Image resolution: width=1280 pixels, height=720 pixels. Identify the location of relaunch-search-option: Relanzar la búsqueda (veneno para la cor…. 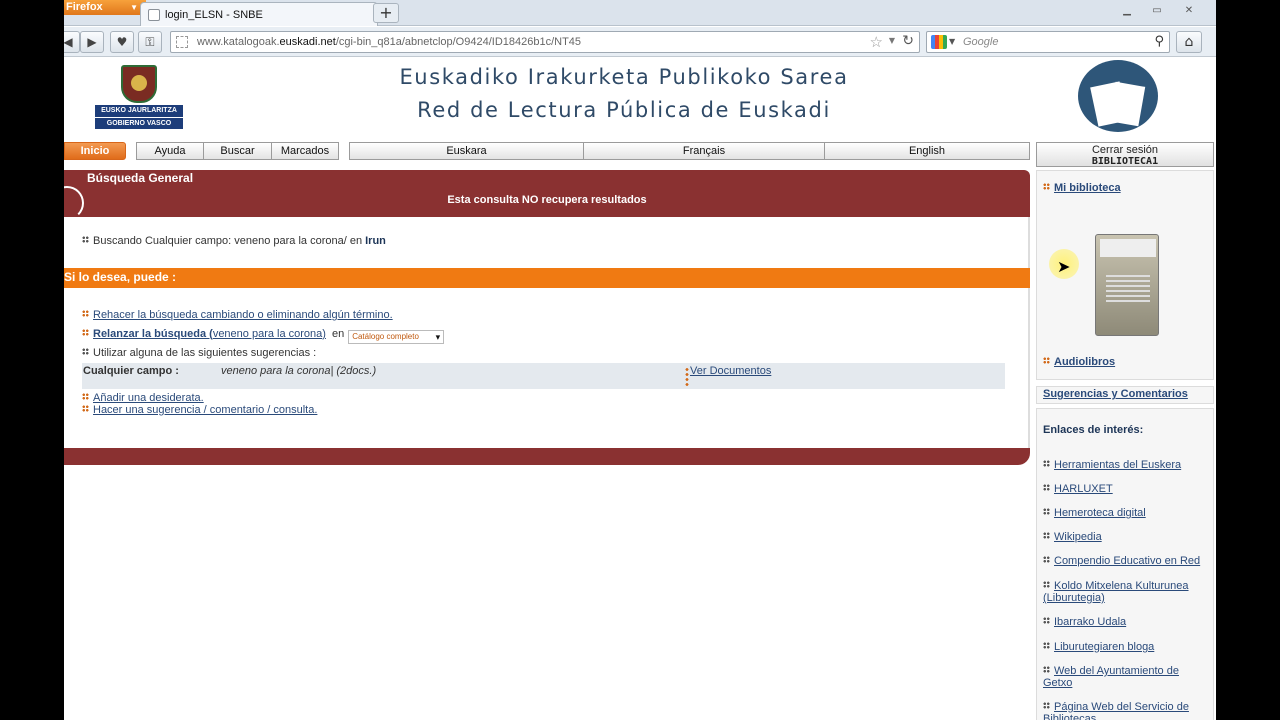
(263, 336).